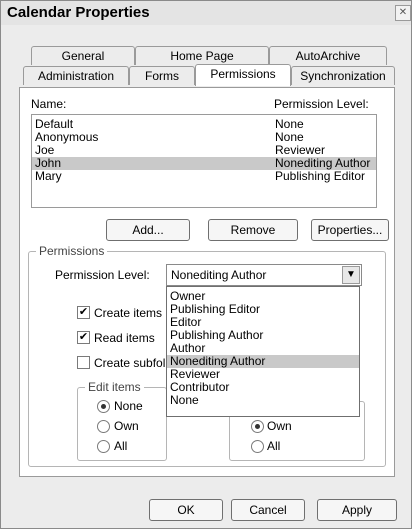 The image size is (412, 529). I want to click on remove-button: Remove, so click(253, 230).